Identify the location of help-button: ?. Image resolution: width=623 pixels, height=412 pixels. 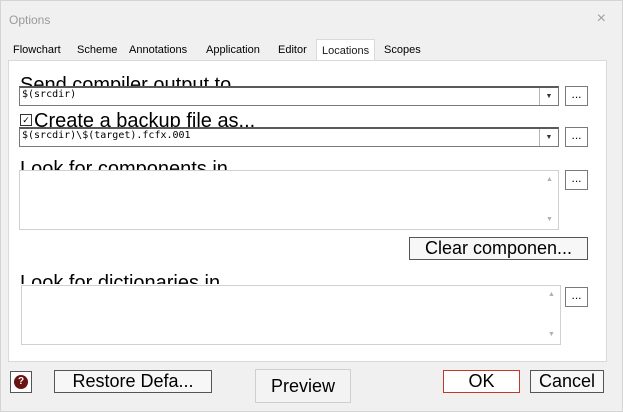
(21, 382).